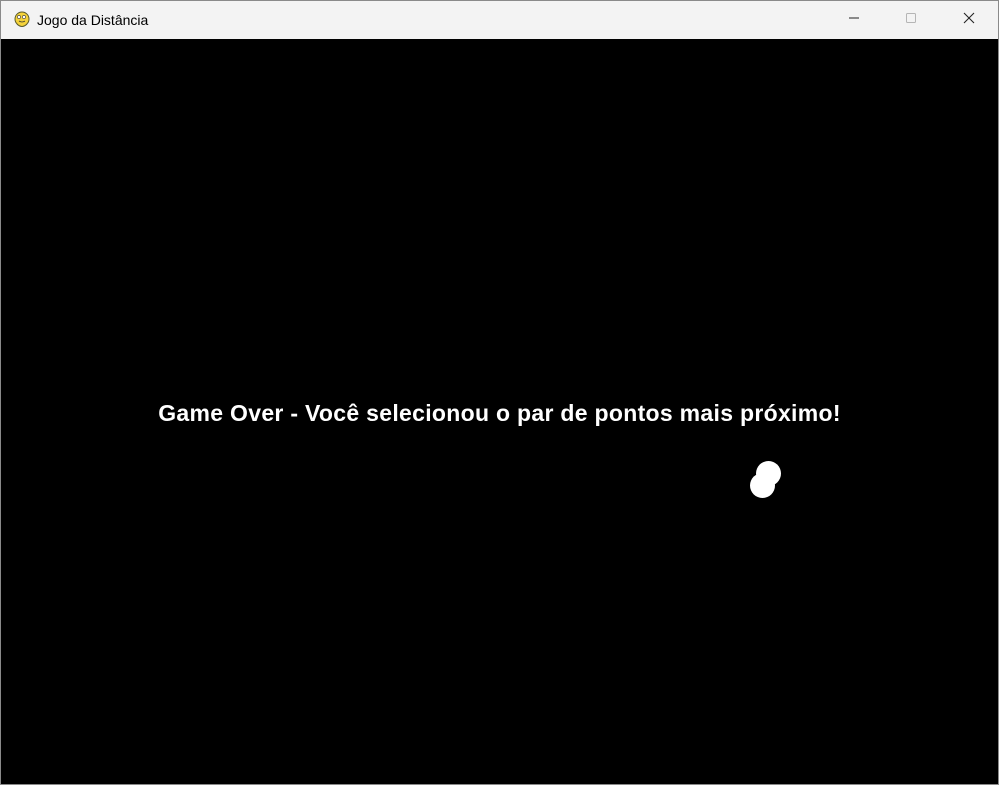 This screenshot has height=785, width=999. I want to click on minimize-button, so click(854, 20).